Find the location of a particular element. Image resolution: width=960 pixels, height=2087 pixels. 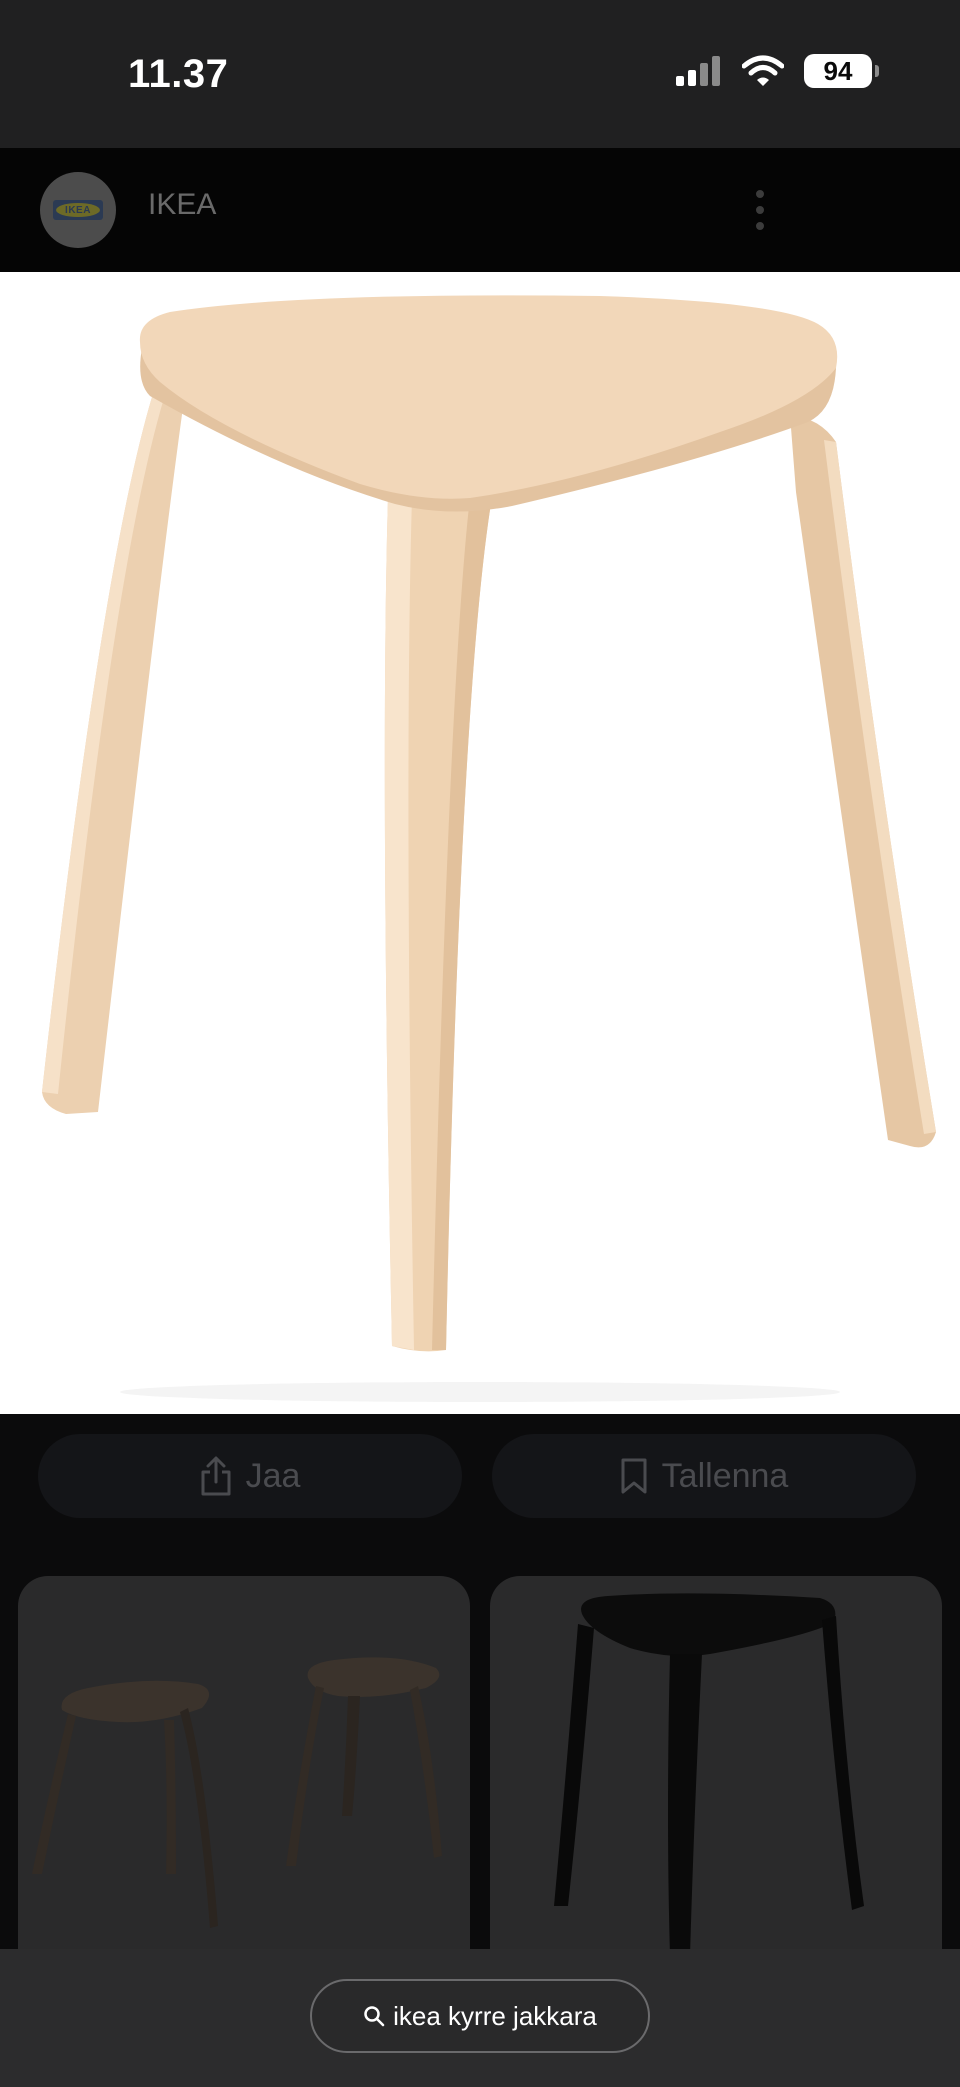

app-name: IKEA is located at coordinates (182, 205).